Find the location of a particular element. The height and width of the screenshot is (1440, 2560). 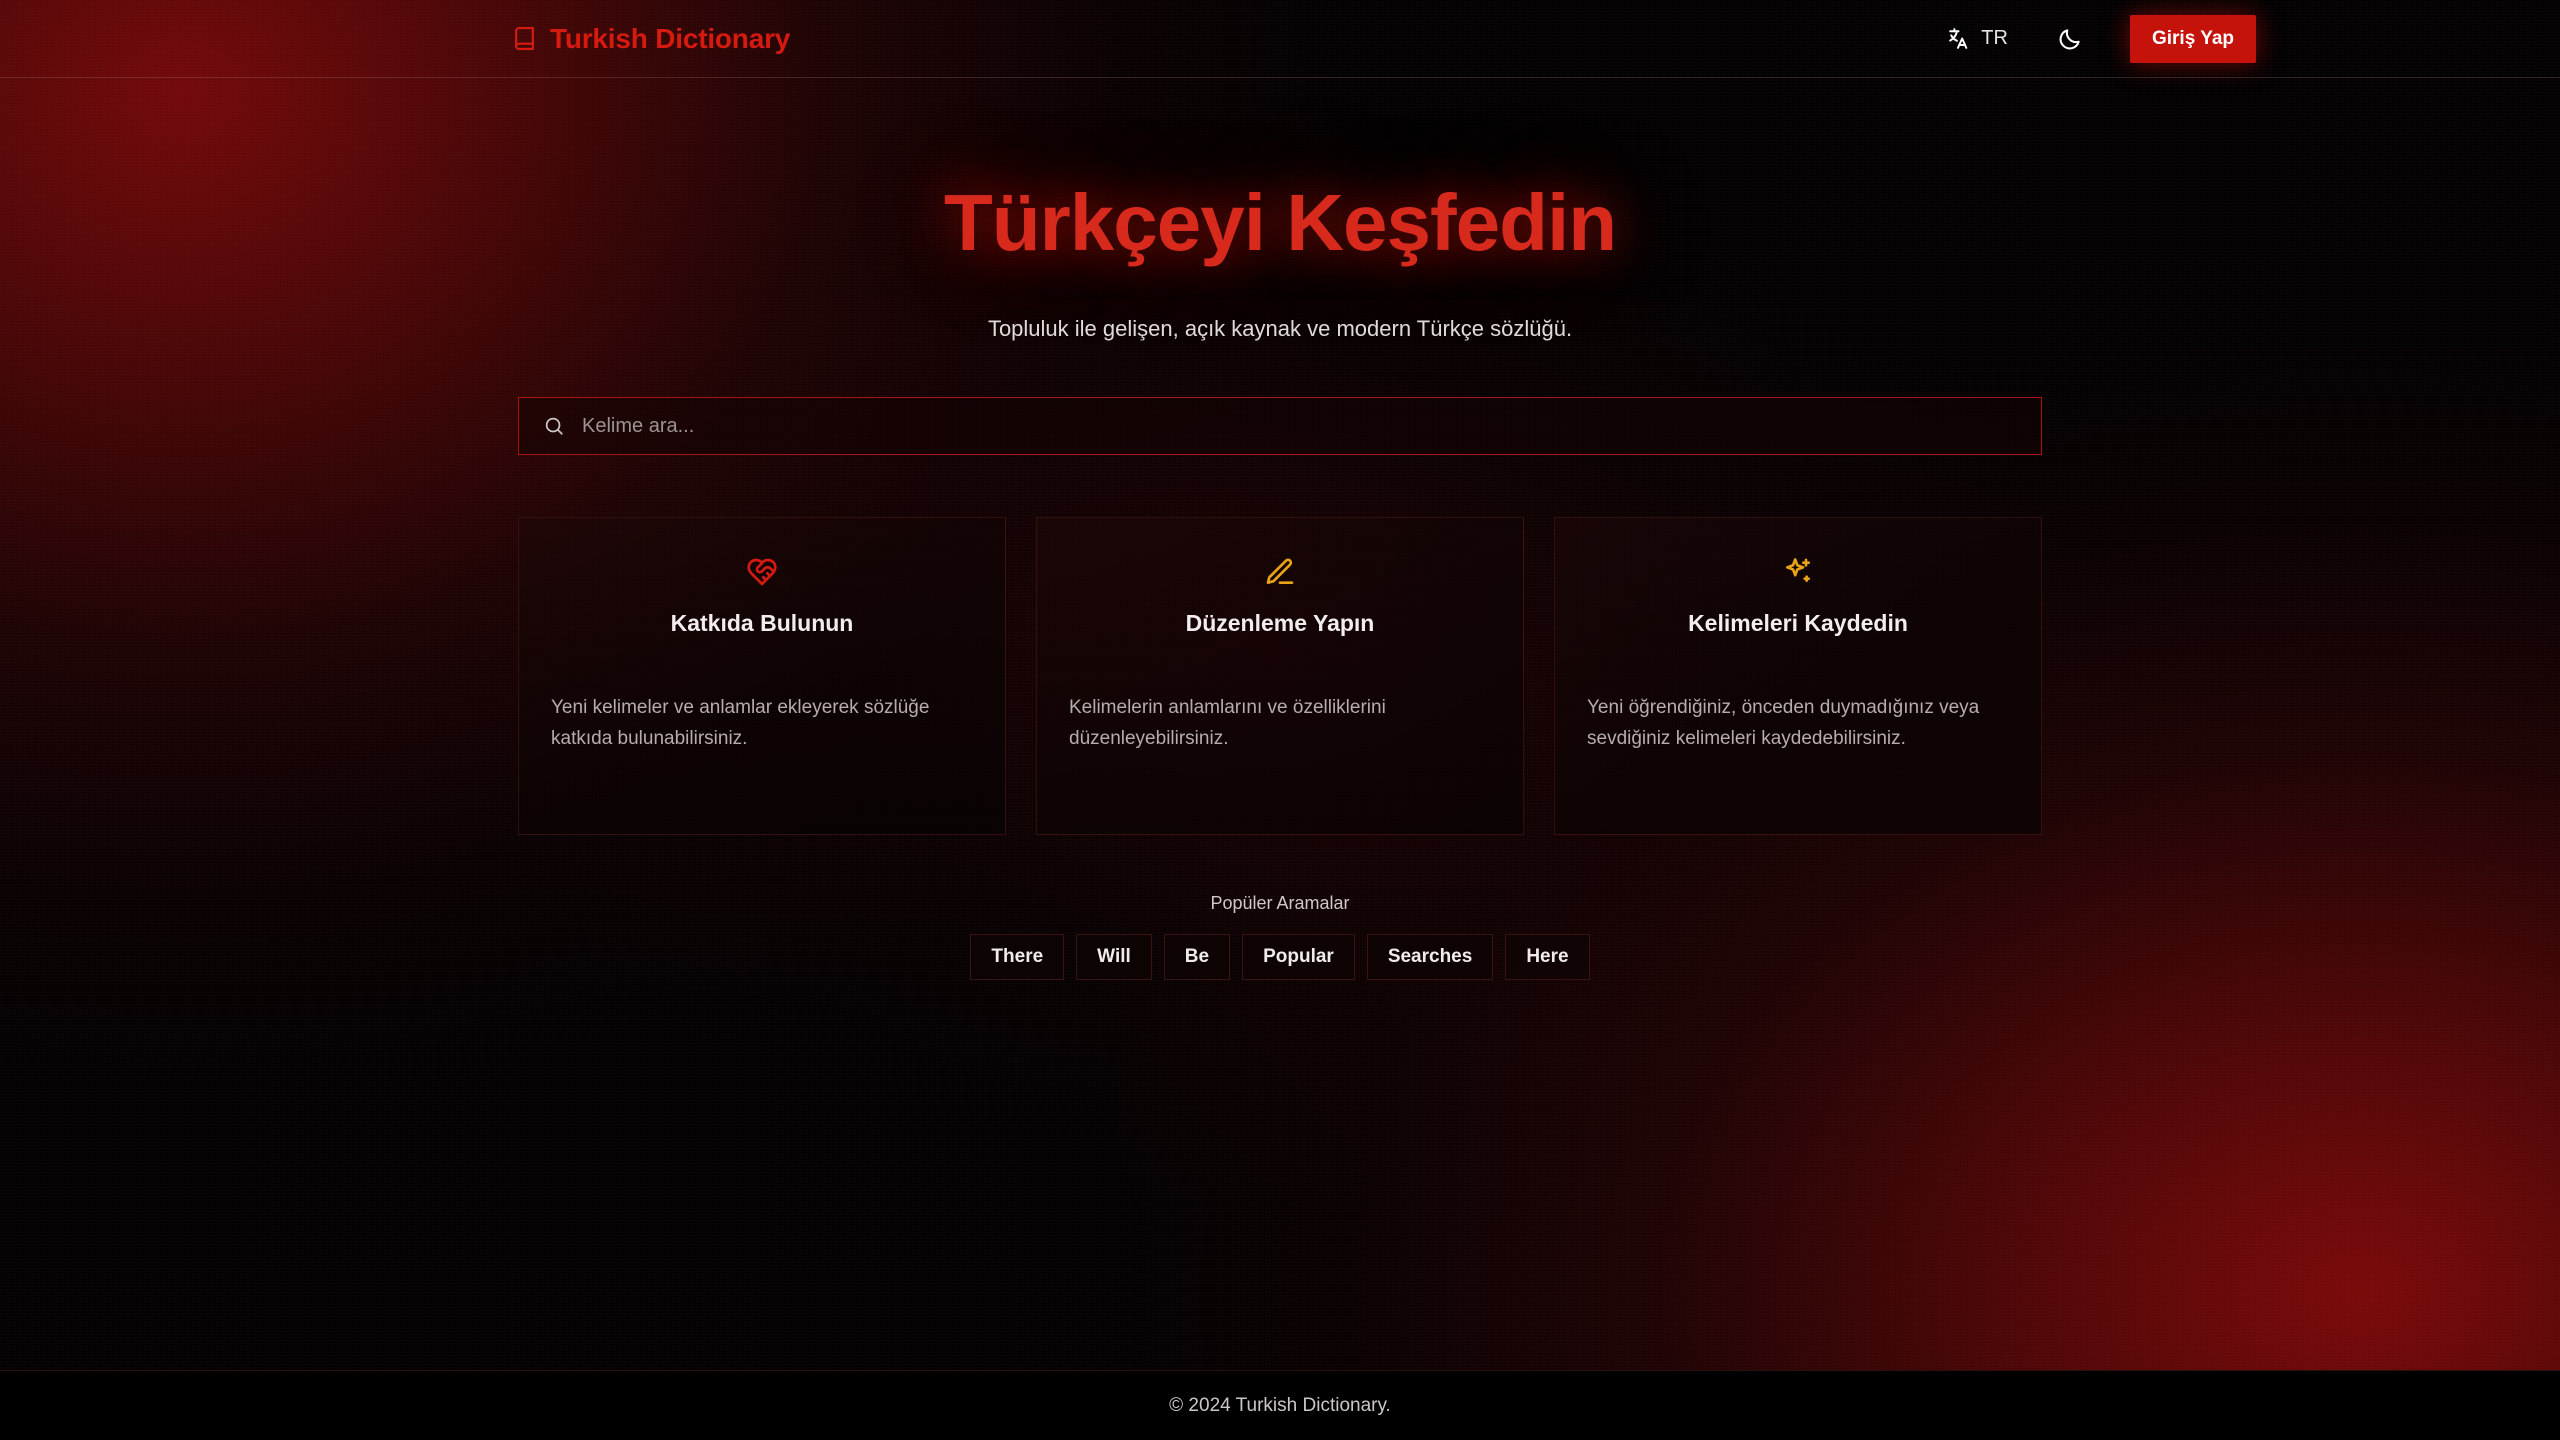

popular-search-chip: There is located at coordinates (1017, 957).